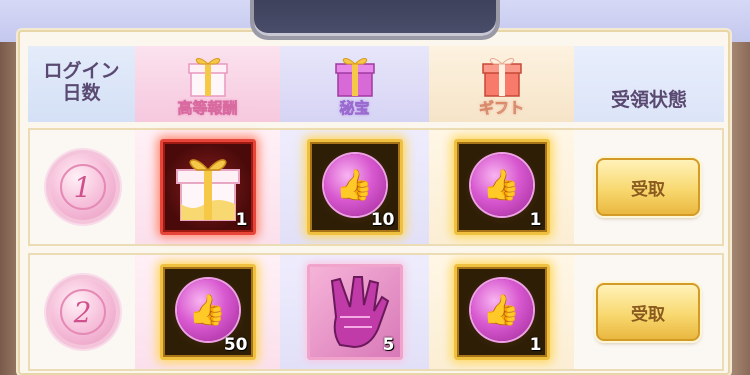  Describe the element at coordinates (501, 77) in the screenshot. I see `gift-icon` at that location.